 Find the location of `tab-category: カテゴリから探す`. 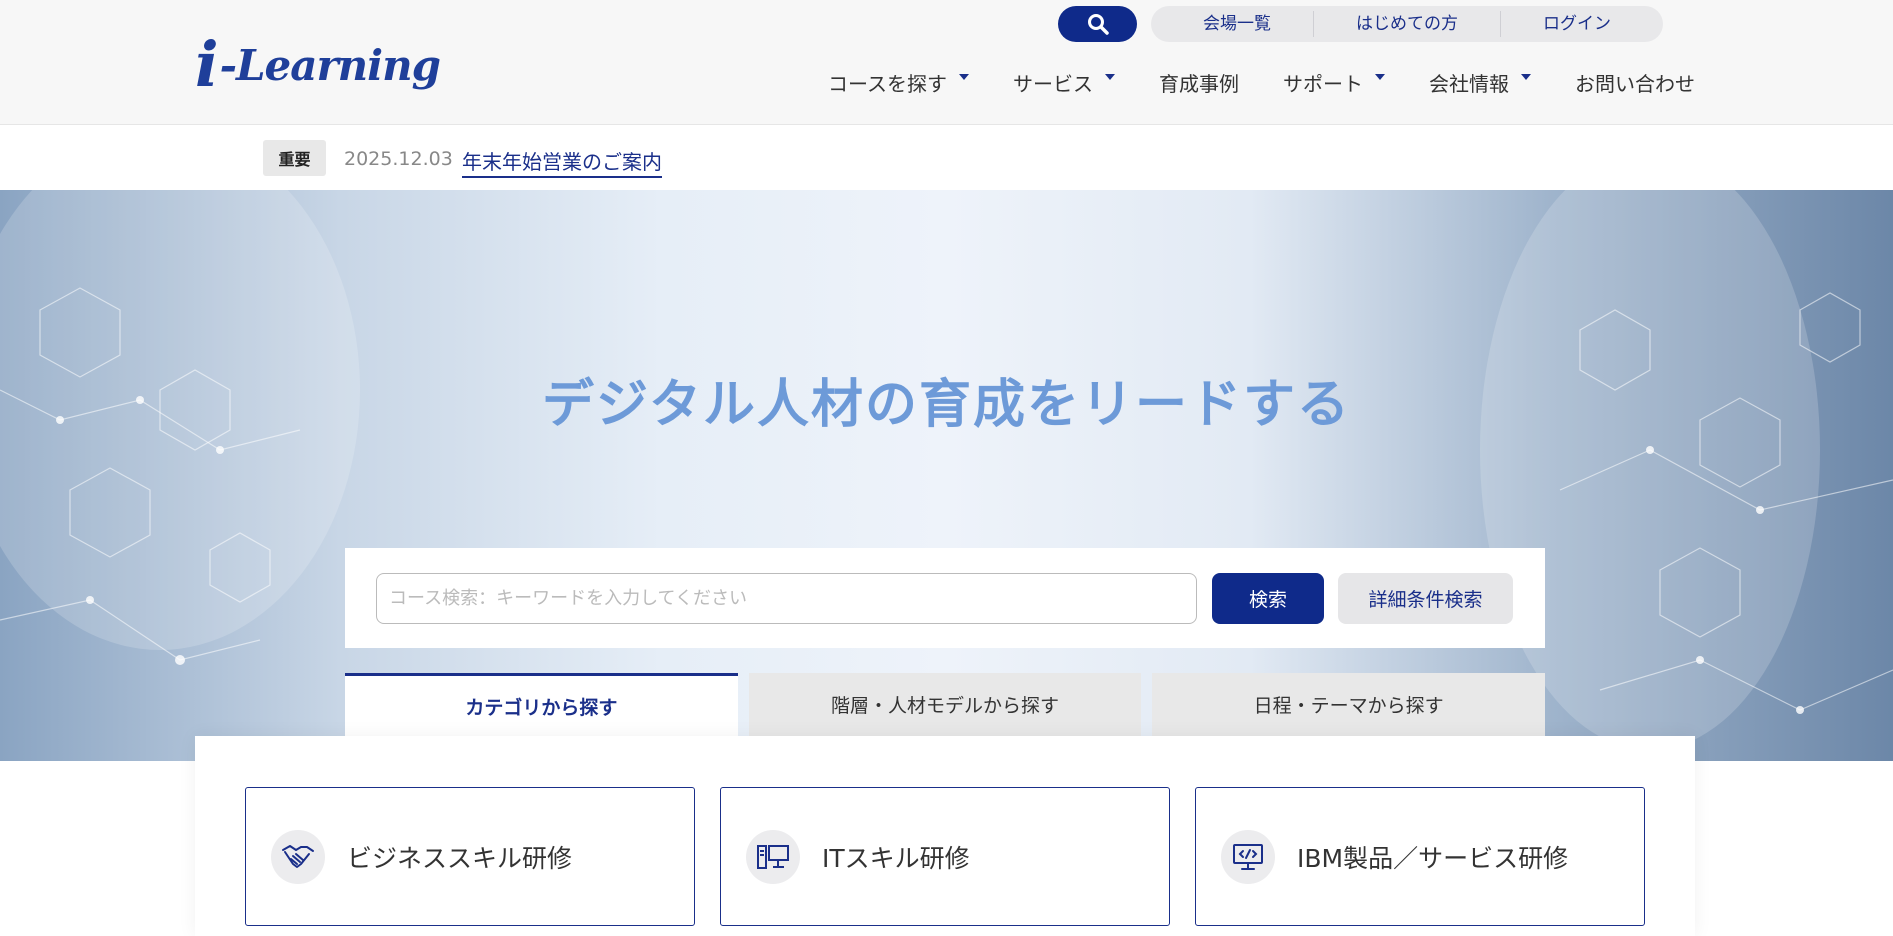

tab-category: カテゴリから探す is located at coordinates (541, 704).